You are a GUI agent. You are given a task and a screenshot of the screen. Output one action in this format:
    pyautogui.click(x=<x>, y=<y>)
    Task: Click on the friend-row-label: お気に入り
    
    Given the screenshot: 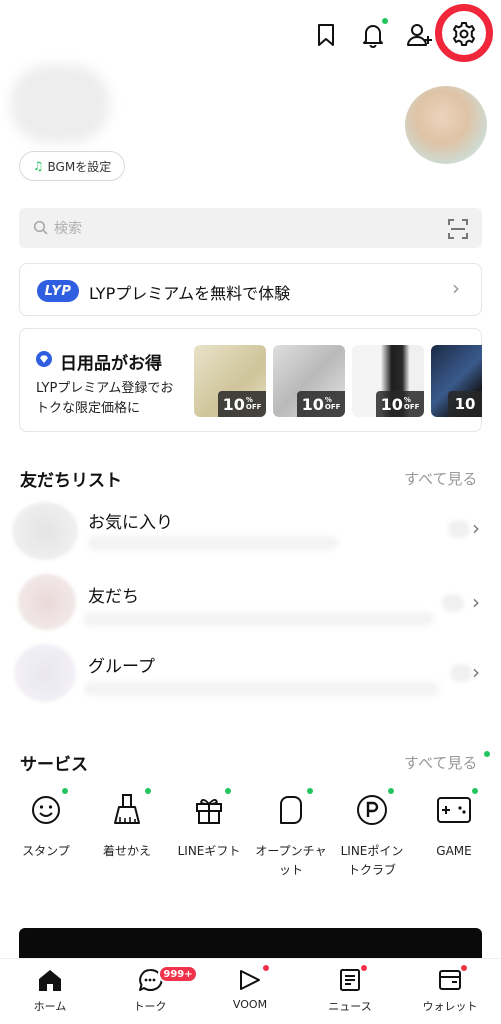 What is the action you would take?
    pyautogui.click(x=130, y=523)
    